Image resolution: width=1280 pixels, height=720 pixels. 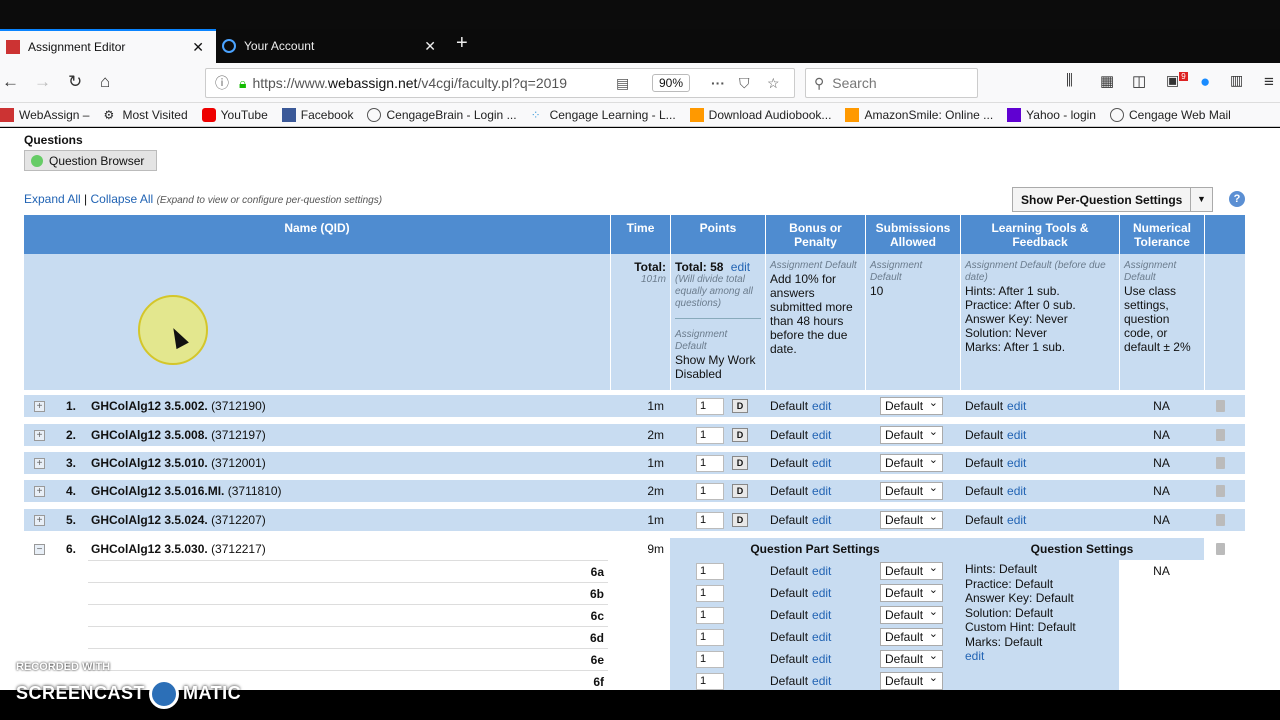 What do you see at coordinates (1170, 114) in the screenshot?
I see `bookmark-cengage-mail: Cengage Web Mail` at bounding box center [1170, 114].